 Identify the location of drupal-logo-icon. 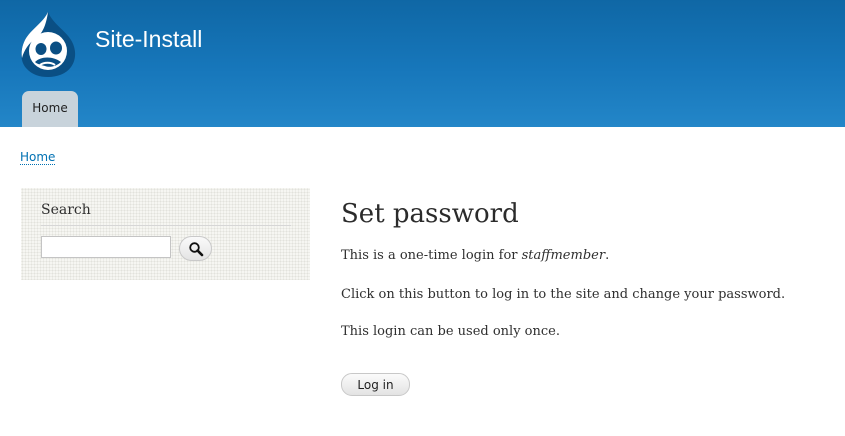
(48, 44).